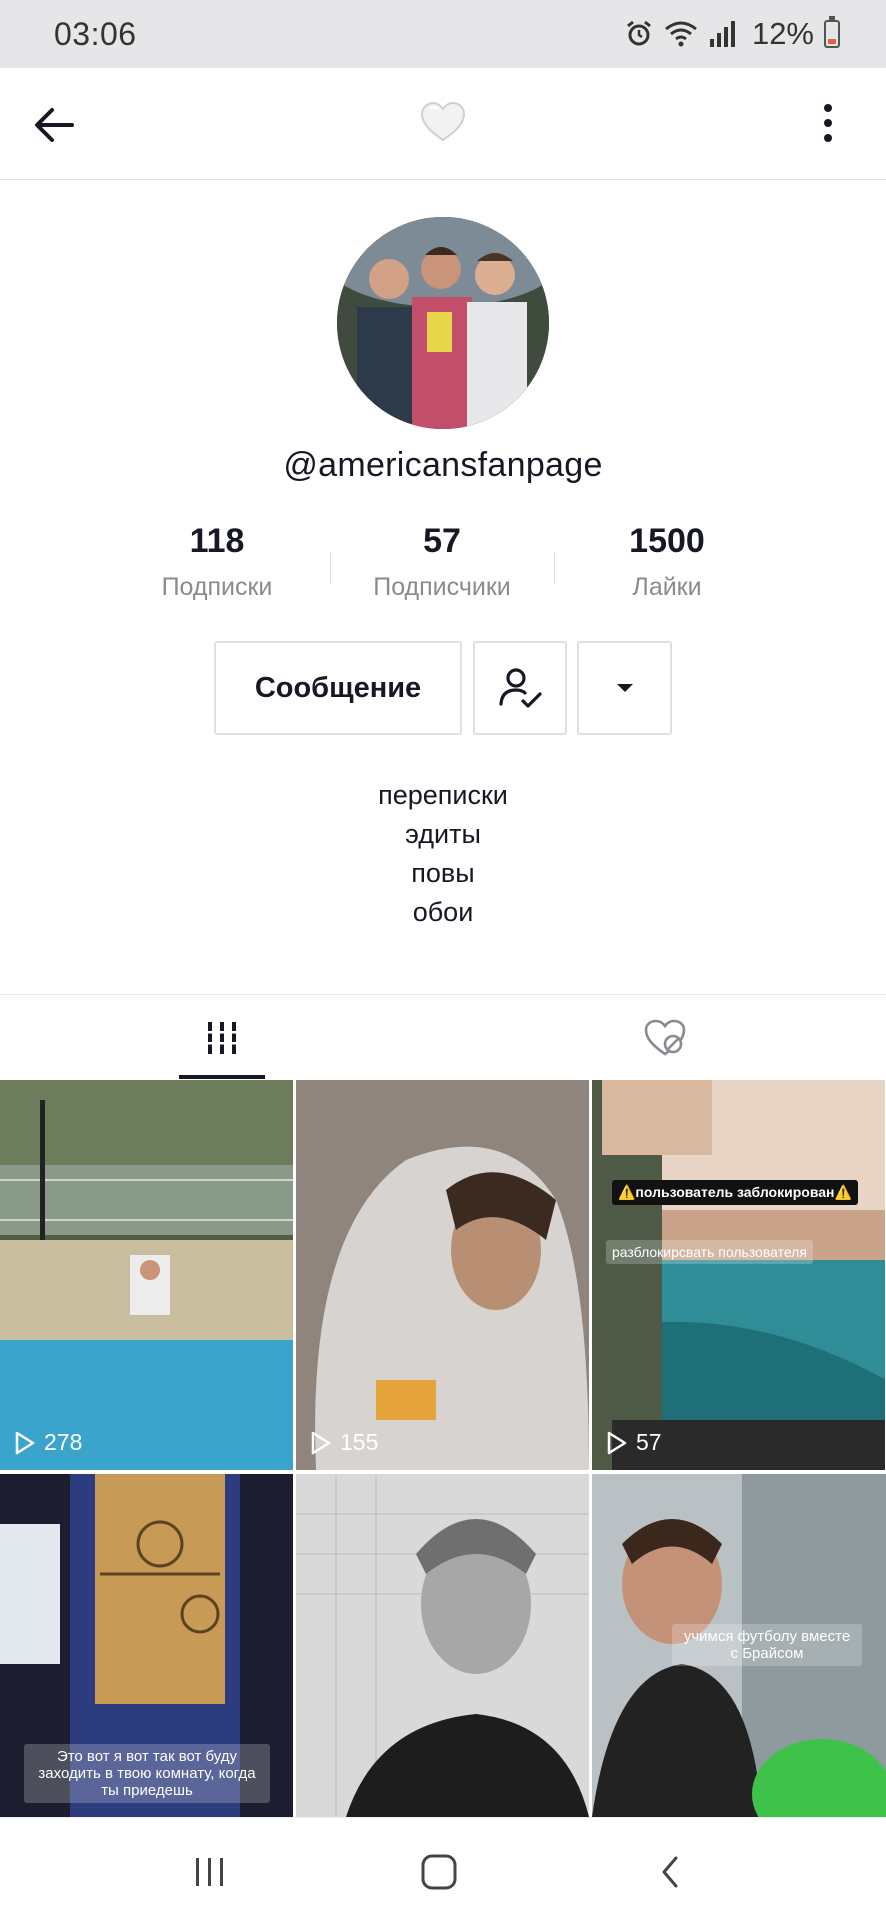  What do you see at coordinates (634, 1442) in the screenshot?
I see `view-count: 57` at bounding box center [634, 1442].